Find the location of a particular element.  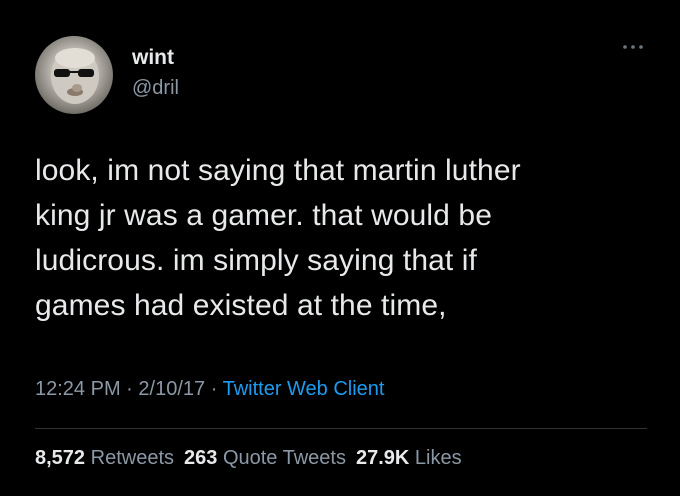

tweet-time: 12:24 PM is located at coordinates (78, 389).